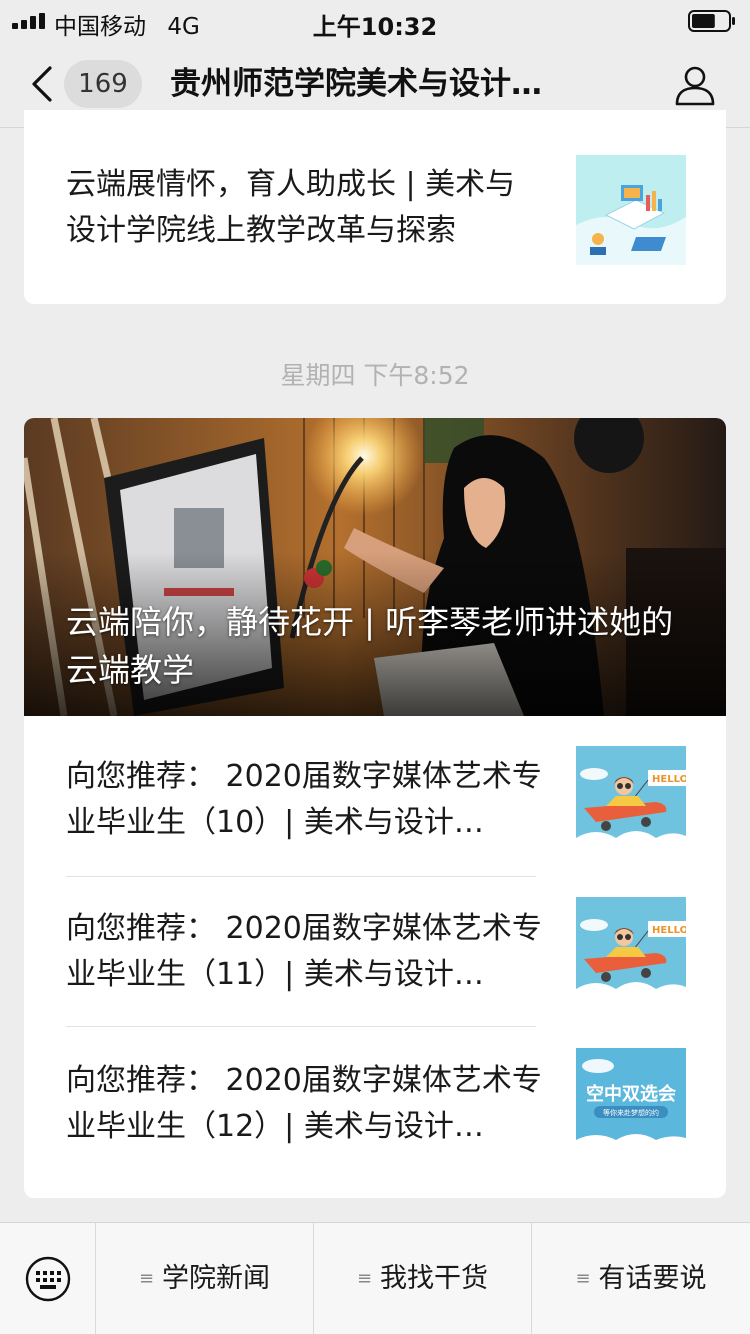 This screenshot has width=750, height=1334. I want to click on article-item: 向您推荐： 2020届数字媒体艺术专业毕业生（11）| 美术与设计… HELLO, so click(375, 951).